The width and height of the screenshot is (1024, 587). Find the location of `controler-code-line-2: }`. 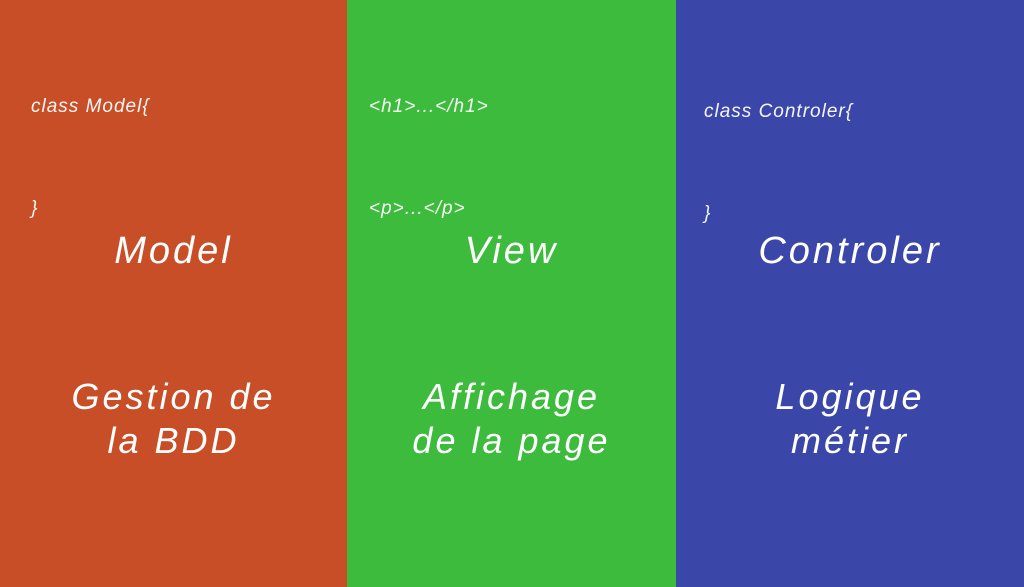

controler-code-line-2: } is located at coordinates (708, 213).